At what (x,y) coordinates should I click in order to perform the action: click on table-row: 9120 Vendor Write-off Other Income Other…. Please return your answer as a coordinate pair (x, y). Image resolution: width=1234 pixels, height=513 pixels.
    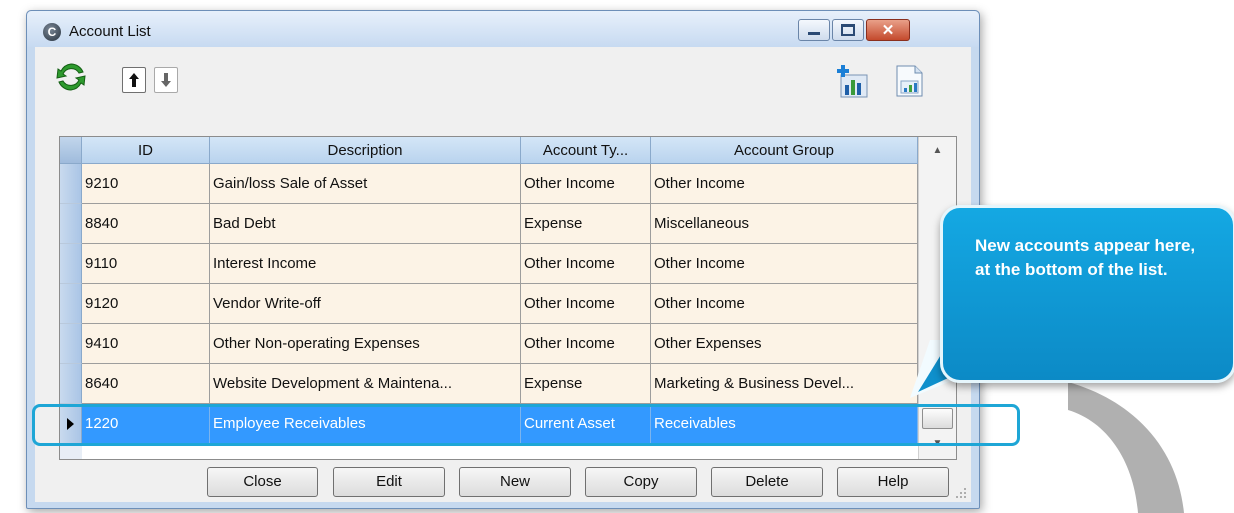
    Looking at the image, I should click on (489, 304).